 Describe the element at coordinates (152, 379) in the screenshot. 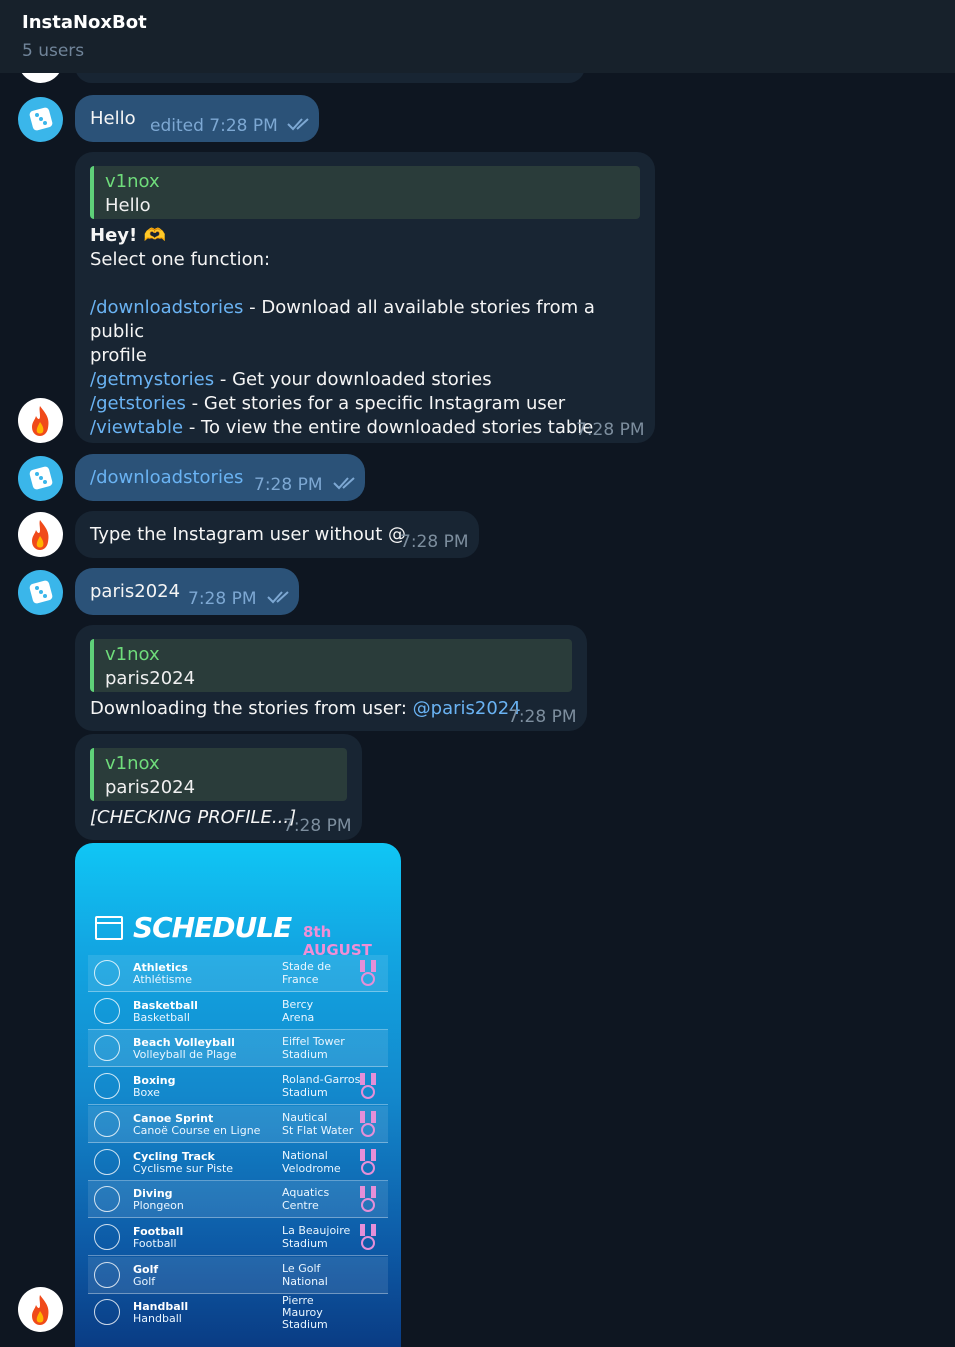

I see `command-link-getmystories: /getmystories` at that location.